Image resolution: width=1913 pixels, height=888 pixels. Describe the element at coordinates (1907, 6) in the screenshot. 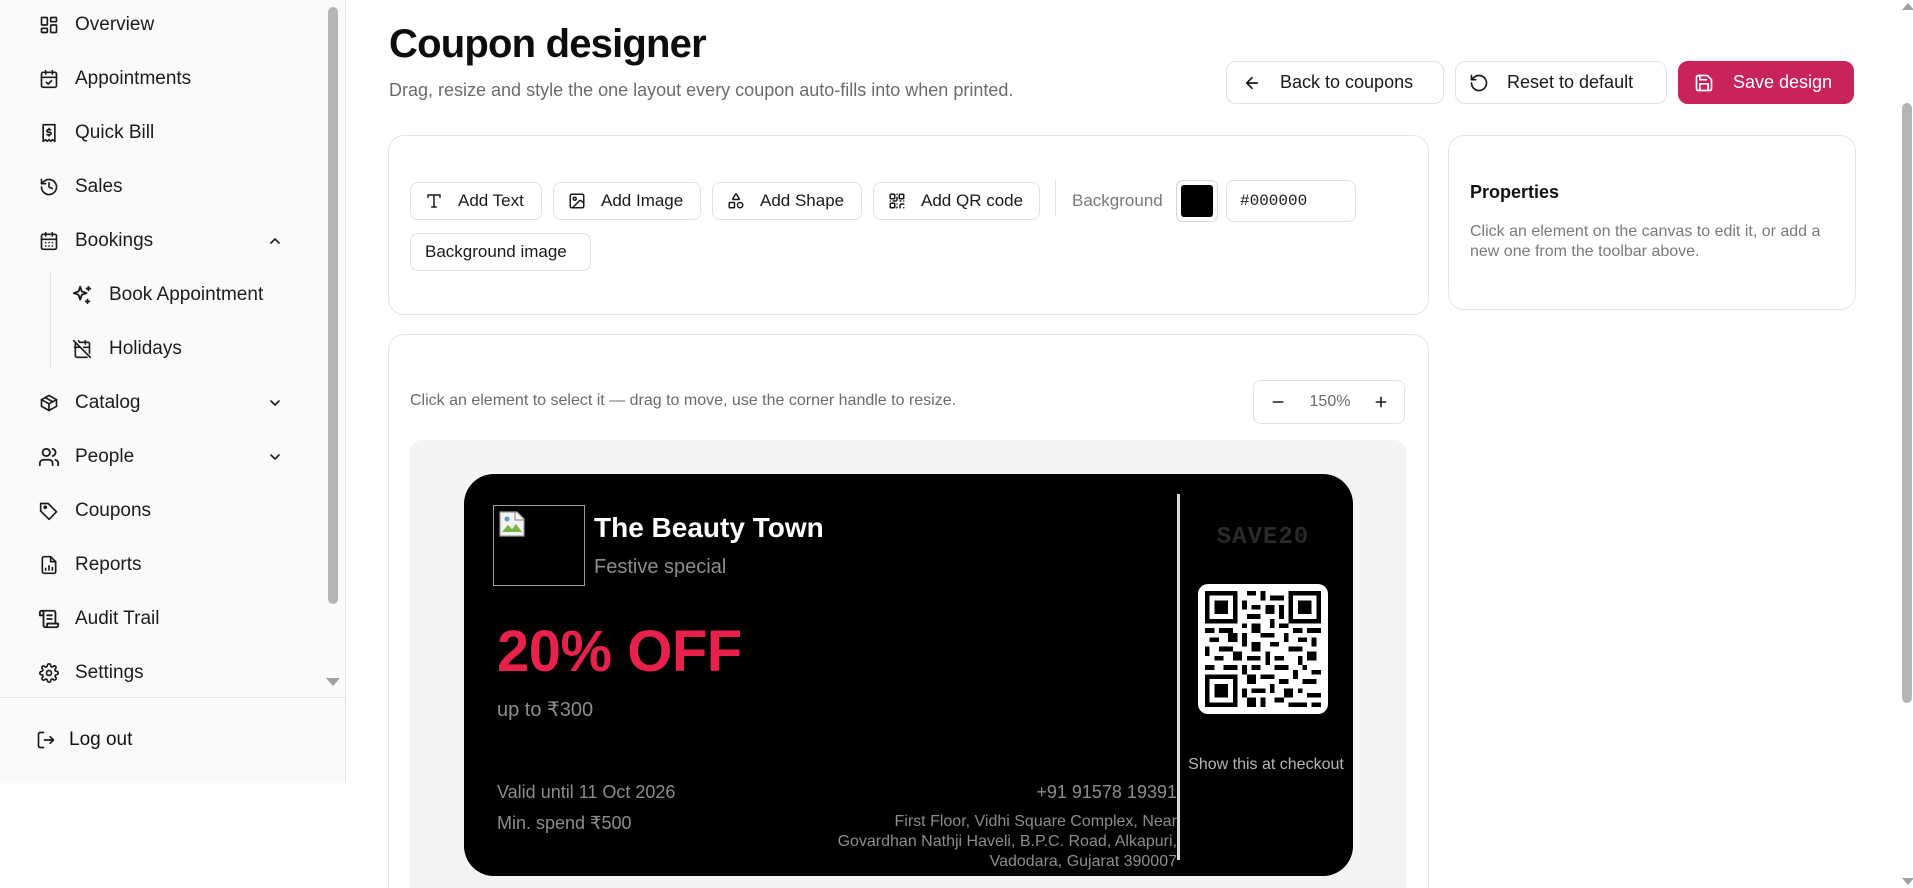

I see `page-scroll-up-arrow` at that location.